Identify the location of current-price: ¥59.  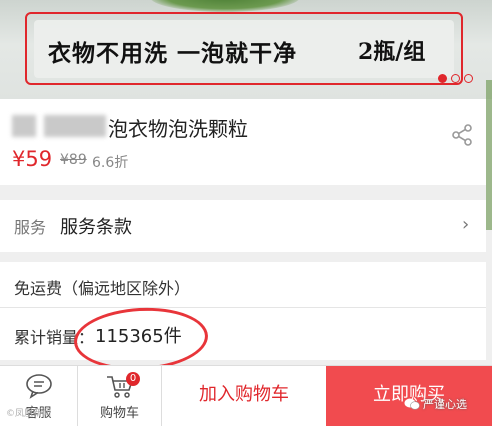
(32, 159).